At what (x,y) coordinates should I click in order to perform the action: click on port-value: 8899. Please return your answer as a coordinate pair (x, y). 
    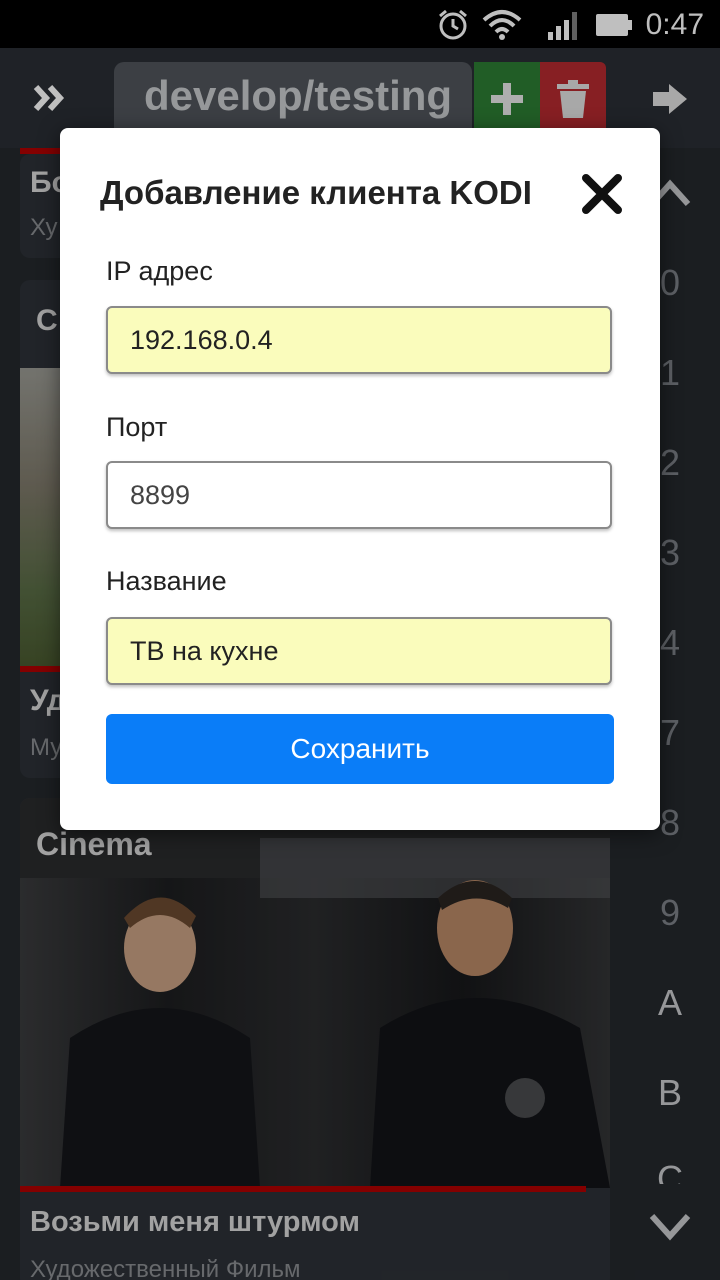
    Looking at the image, I should click on (160, 494).